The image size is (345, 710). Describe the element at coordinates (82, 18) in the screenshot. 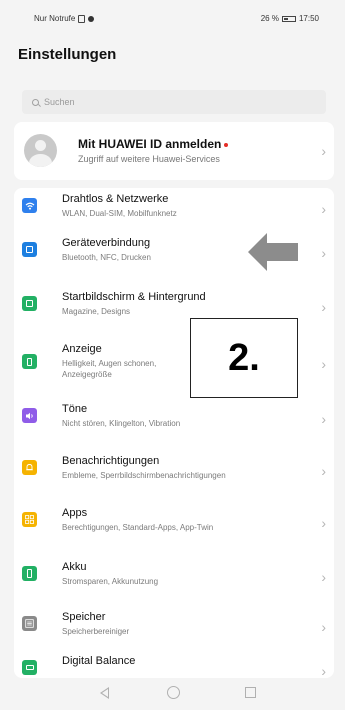

I see `sim-icon` at that location.